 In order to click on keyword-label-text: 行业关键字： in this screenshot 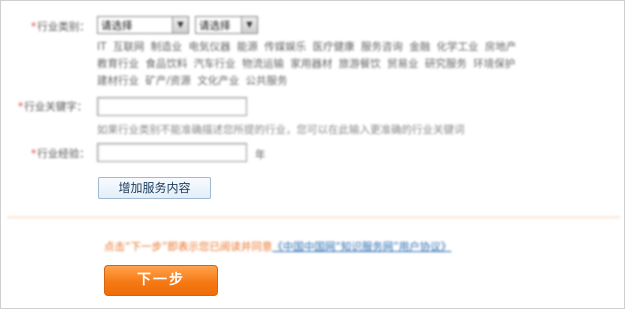, I will do `click(56, 107)`.